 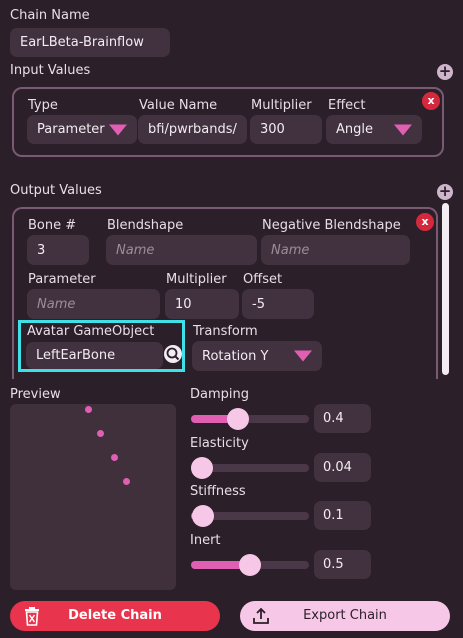 What do you see at coordinates (219, 394) in the screenshot?
I see `slider-label: Damping` at bounding box center [219, 394].